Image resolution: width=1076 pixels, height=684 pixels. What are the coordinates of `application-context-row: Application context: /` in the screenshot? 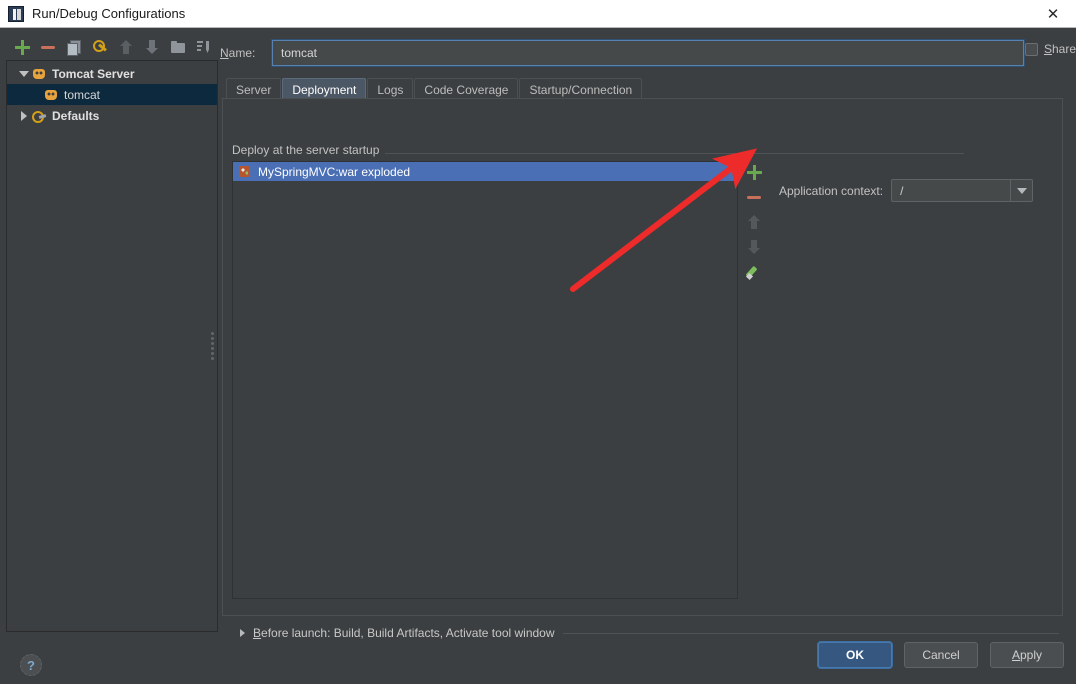 It's located at (906, 190).